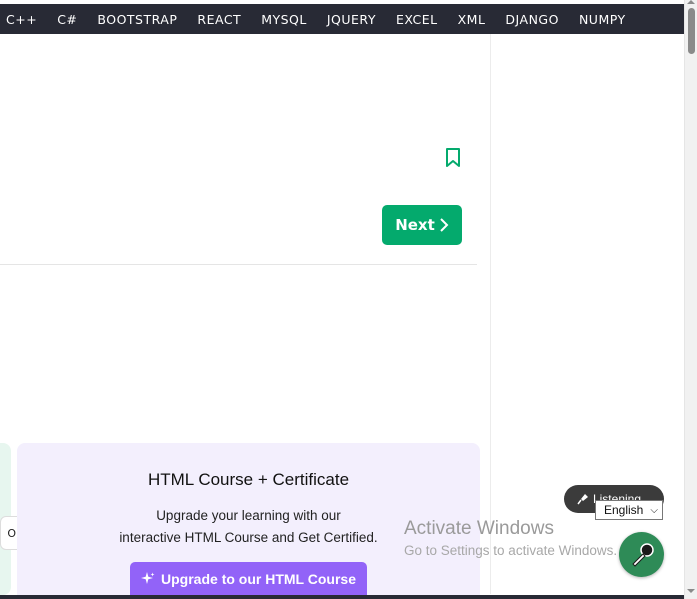 Image resolution: width=697 pixels, height=599 pixels. I want to click on bottom-bar, so click(342, 597).